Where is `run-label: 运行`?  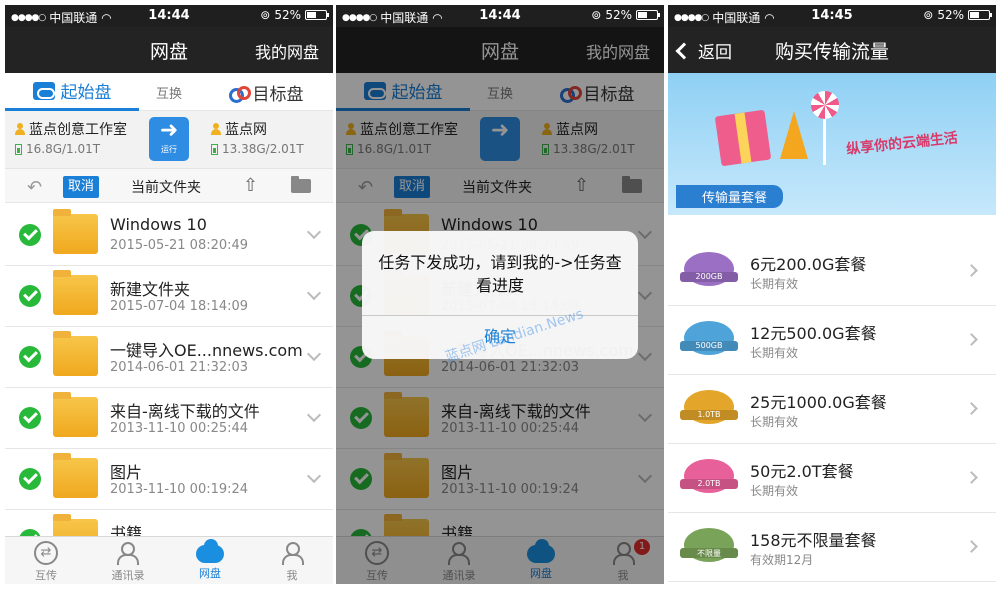
run-label: 运行 is located at coordinates (169, 149).